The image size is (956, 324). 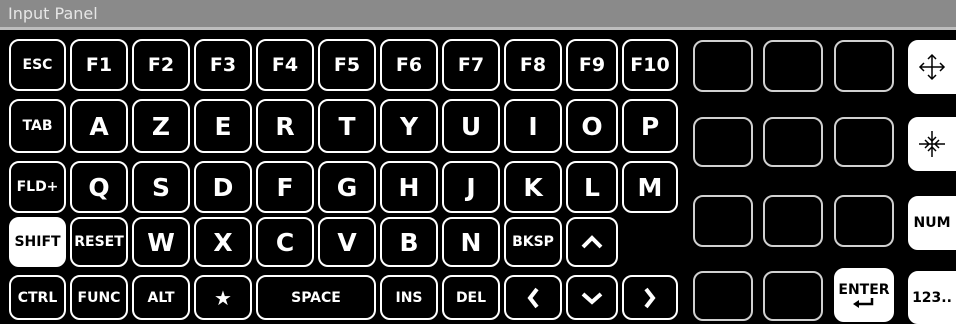 I want to click on key-space: SPACE, so click(x=316, y=297).